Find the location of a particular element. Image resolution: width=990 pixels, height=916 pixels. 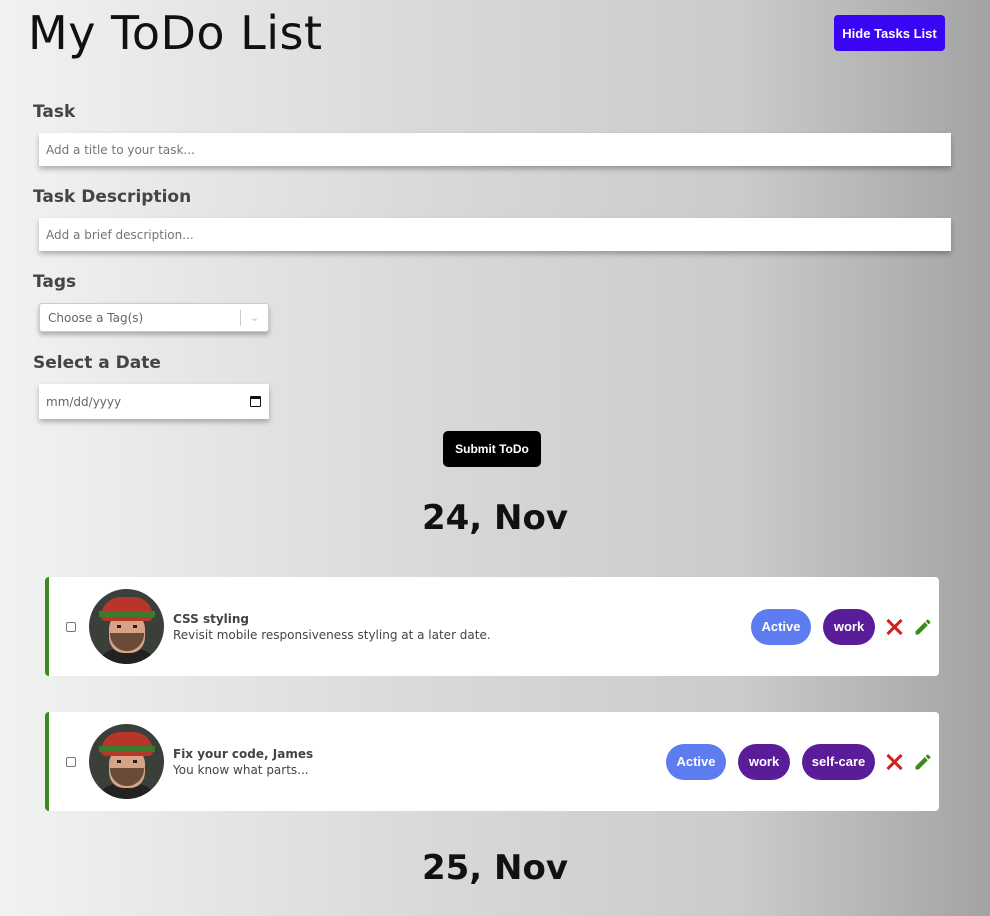

task-description-input is located at coordinates (495, 234).